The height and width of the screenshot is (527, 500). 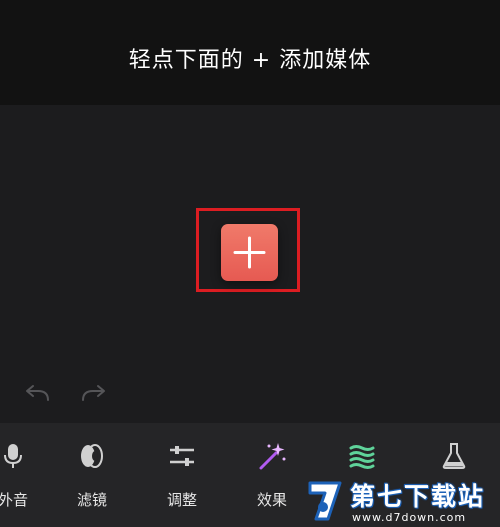 I want to click on tool-filter: 滤镜, so click(x=92, y=475).